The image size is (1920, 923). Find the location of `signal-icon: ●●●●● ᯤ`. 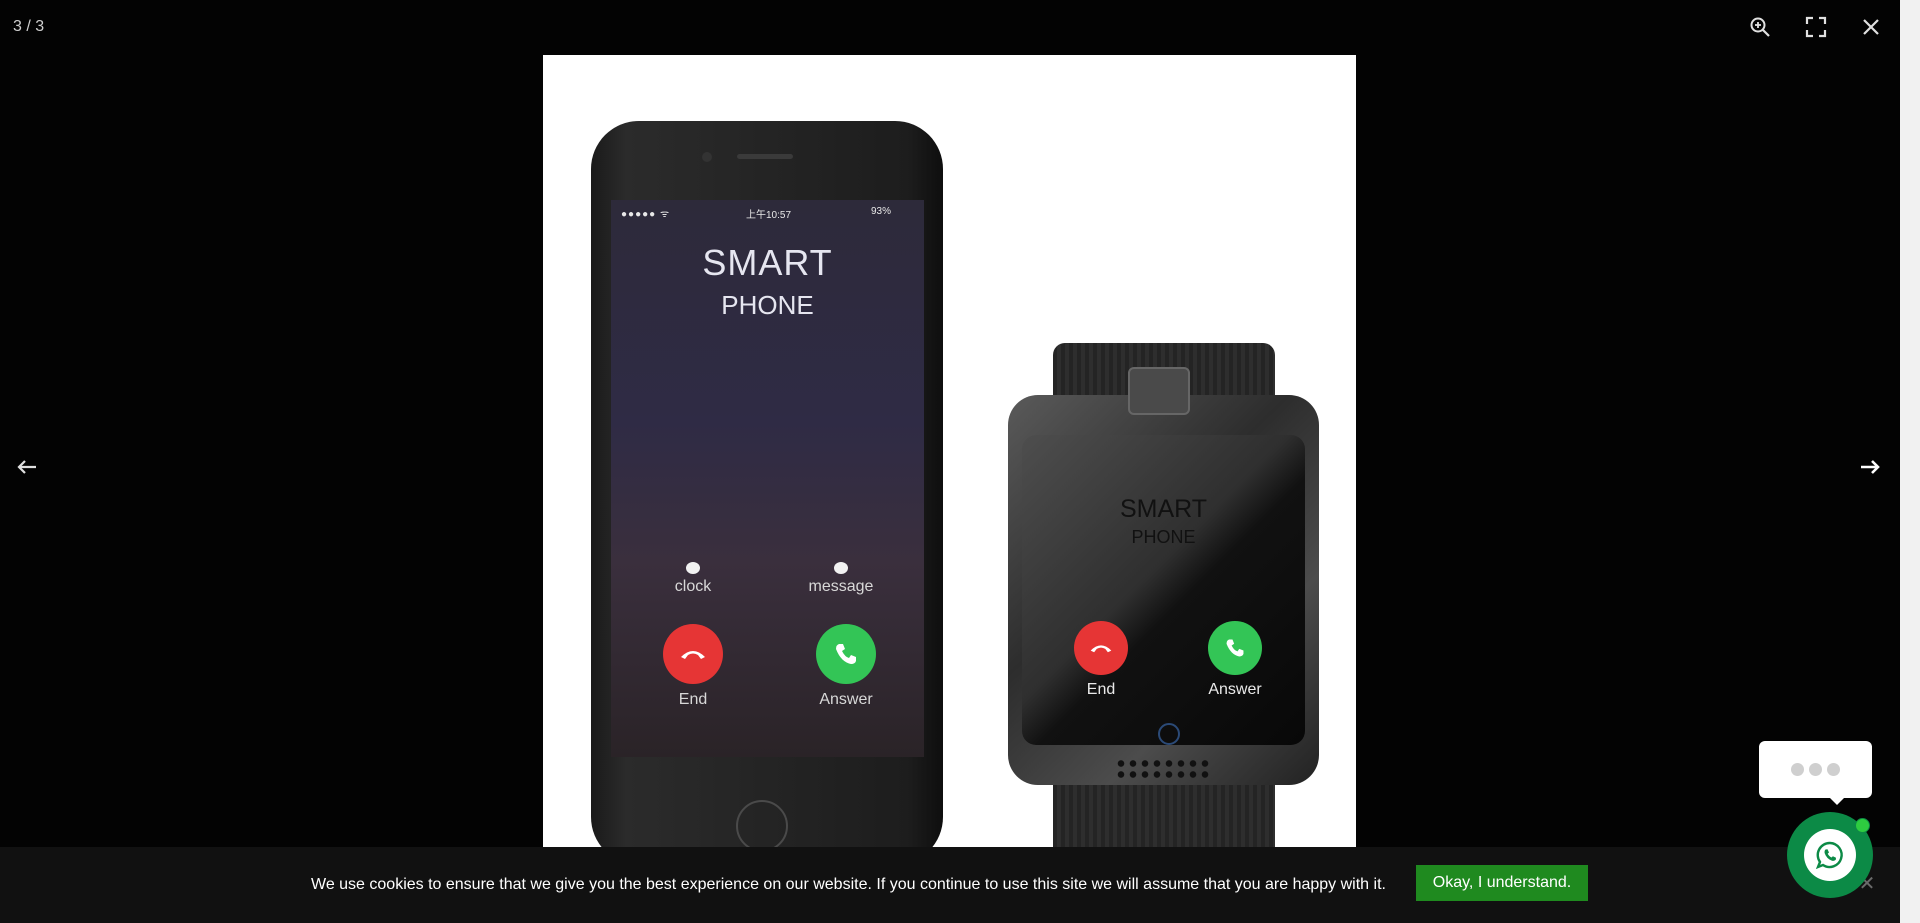

signal-icon: ●●●●● ᯤ is located at coordinates (646, 214).